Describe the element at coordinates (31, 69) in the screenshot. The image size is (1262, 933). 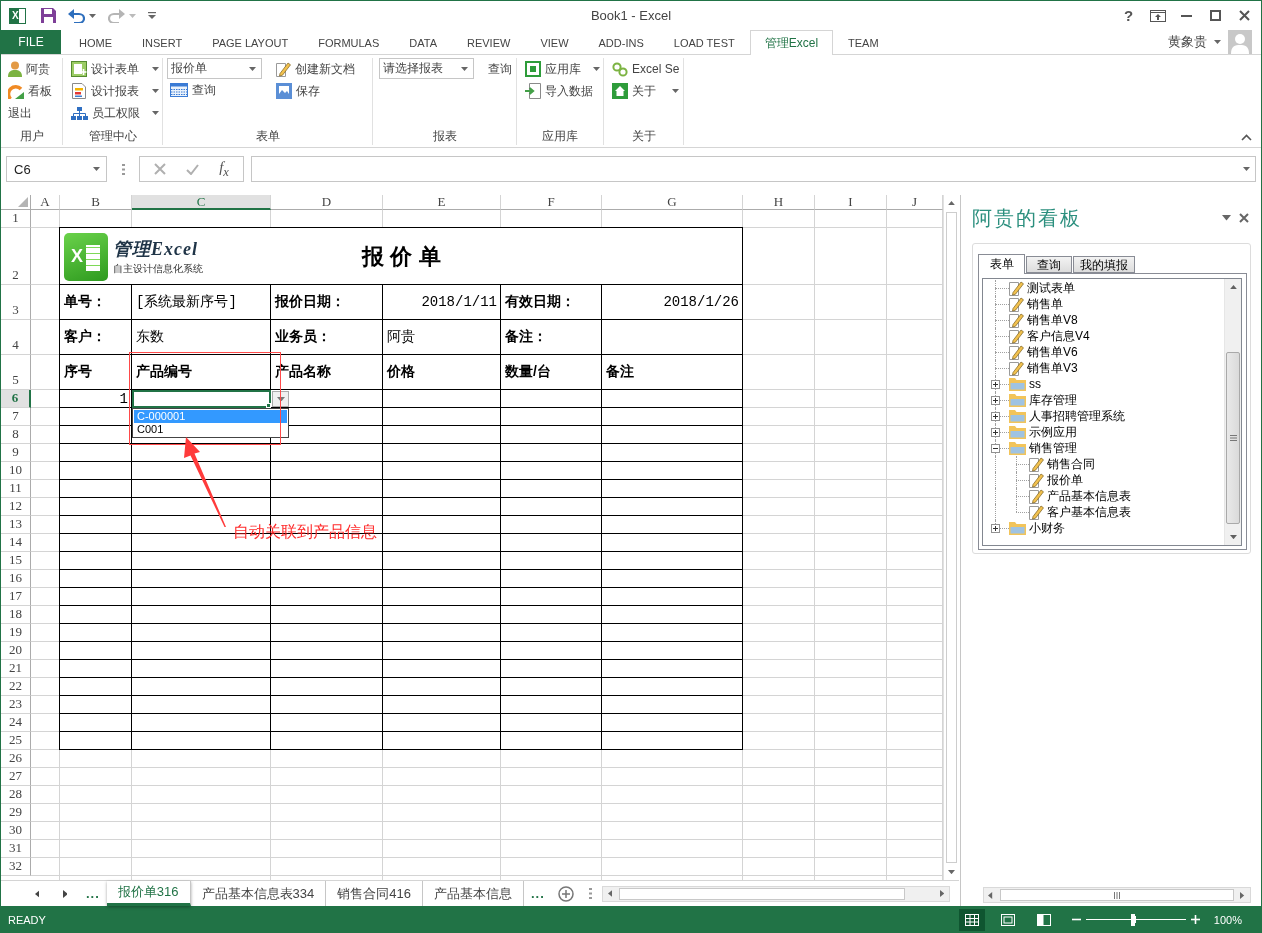
I see `ribbon-button: 阿贵` at that location.